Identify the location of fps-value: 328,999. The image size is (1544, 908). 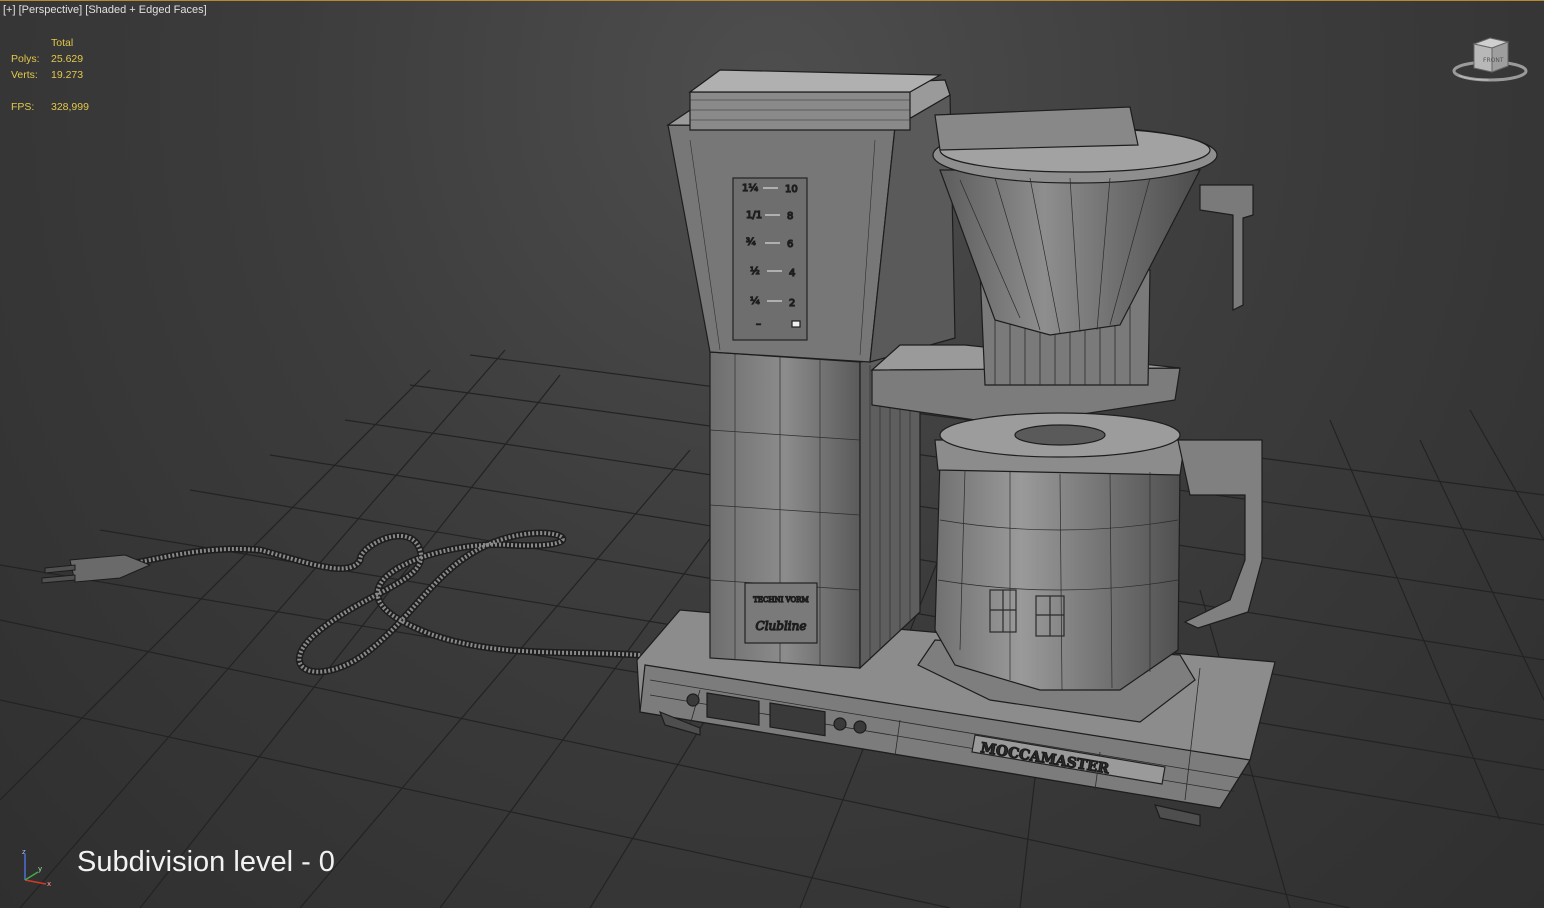
(70, 107).